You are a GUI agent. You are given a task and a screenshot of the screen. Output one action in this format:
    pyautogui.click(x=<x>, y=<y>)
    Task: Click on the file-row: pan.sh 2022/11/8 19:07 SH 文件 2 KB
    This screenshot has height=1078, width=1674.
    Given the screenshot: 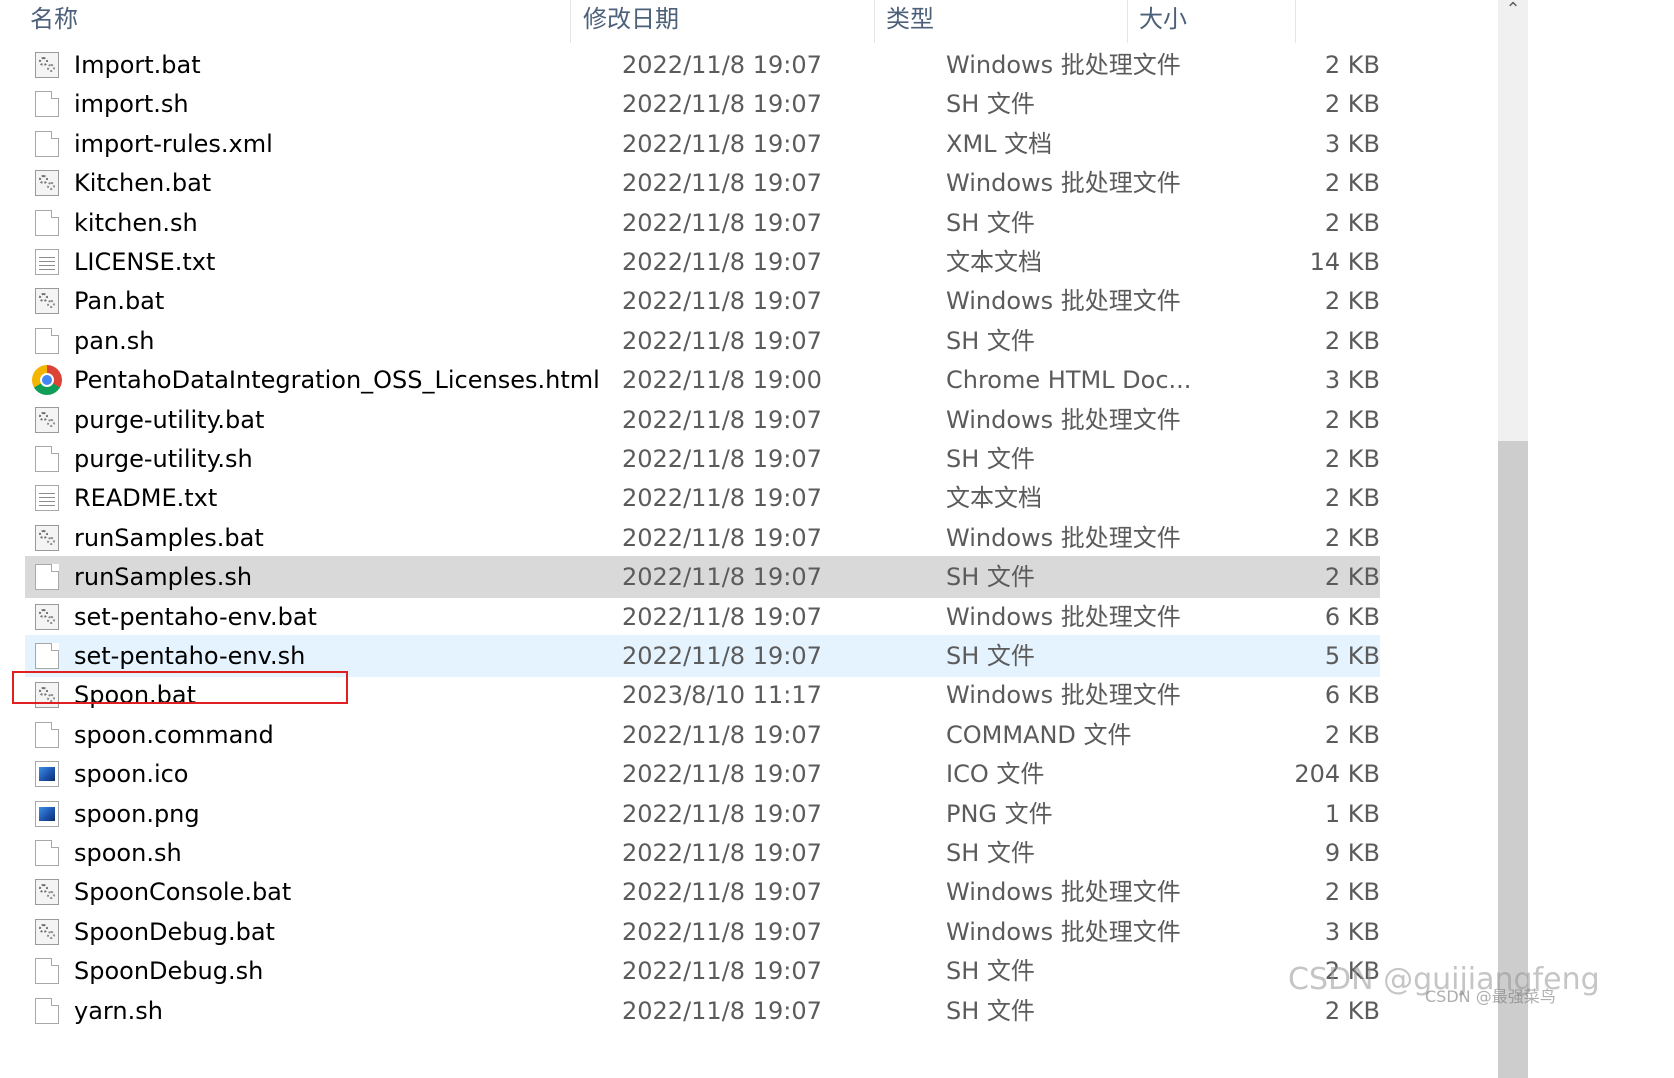 What is the action you would take?
    pyautogui.click(x=702, y=341)
    